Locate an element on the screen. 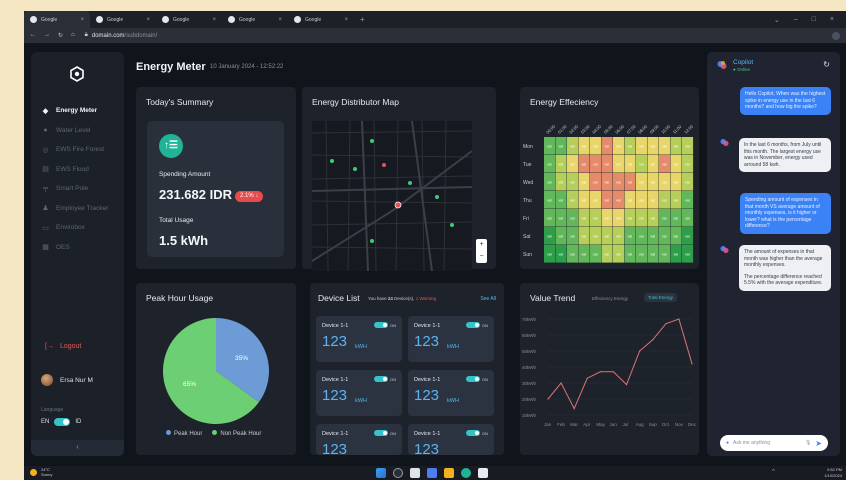 The height and width of the screenshot is (480, 846). sidebar-item: ▦ OES is located at coordinates (82, 248).